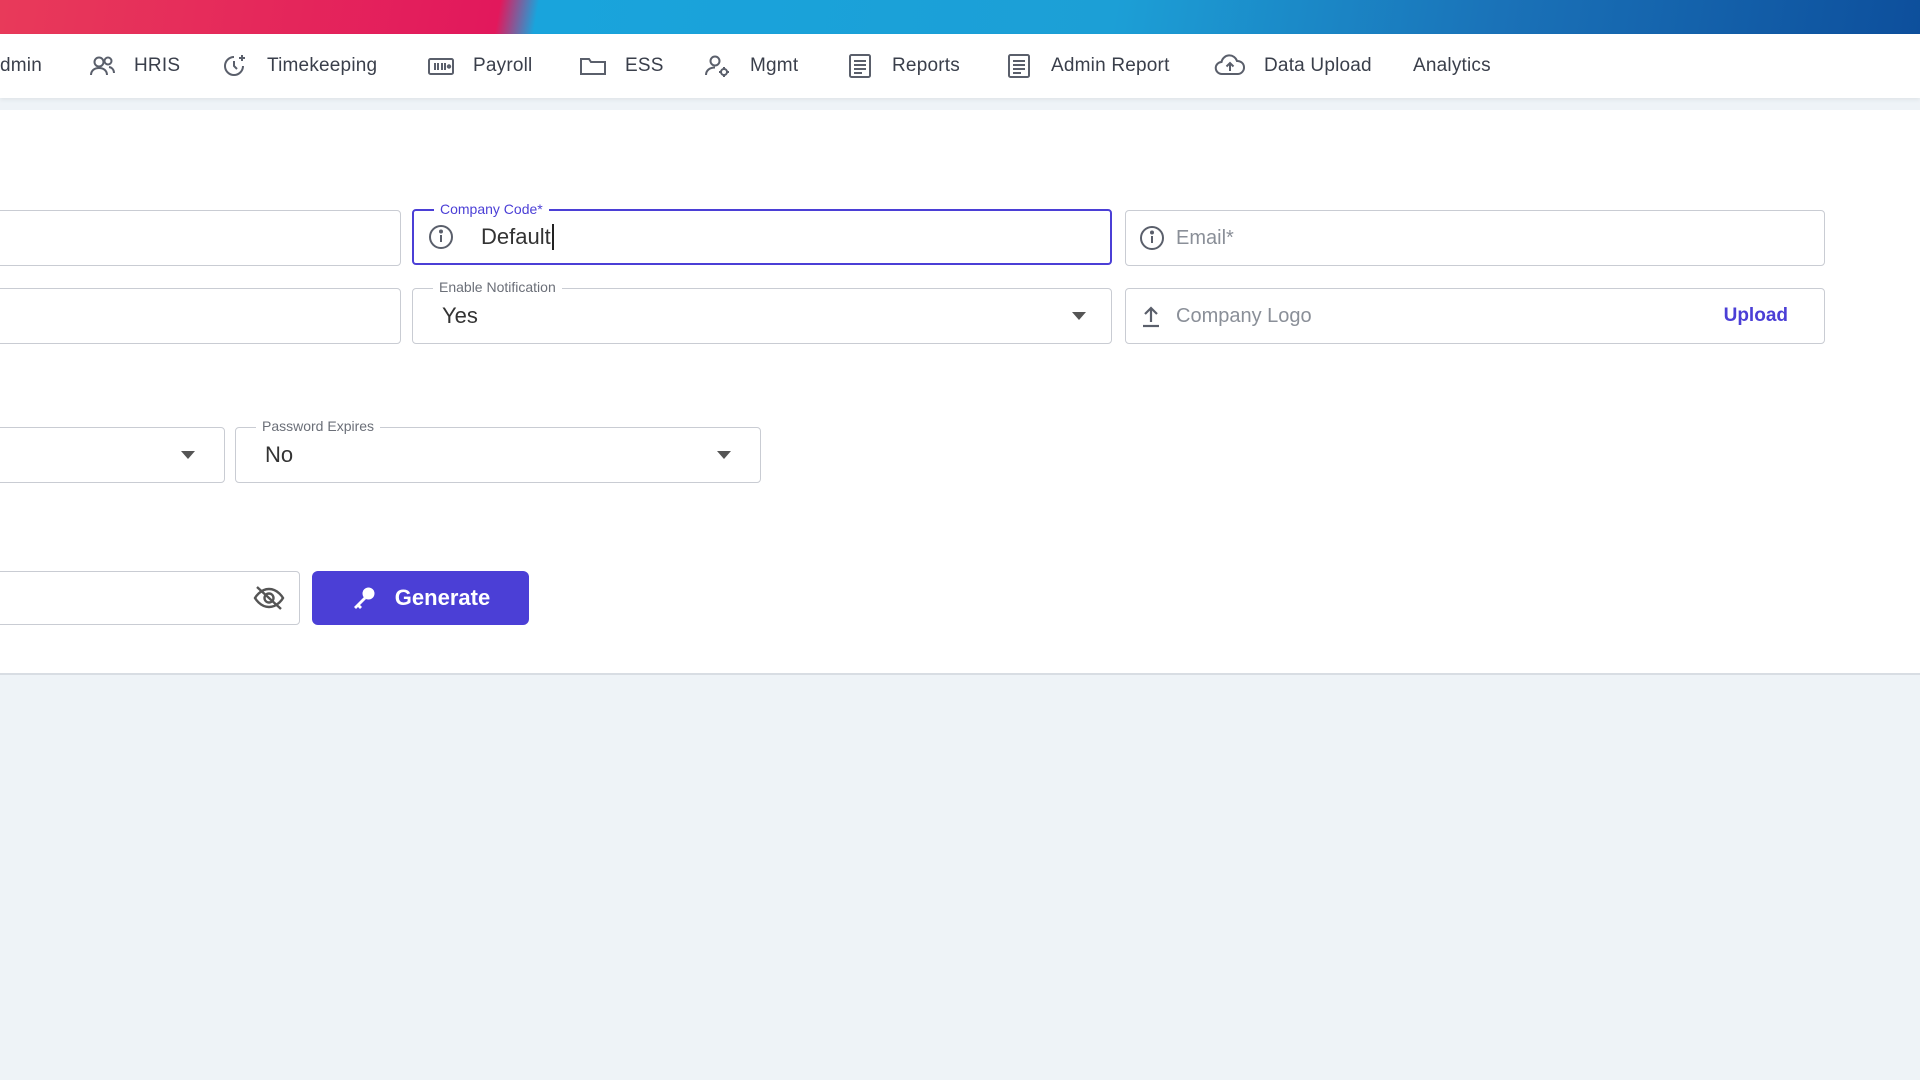 Image resolution: width=1920 pixels, height=1080 pixels. I want to click on users-icon, so click(102, 66).